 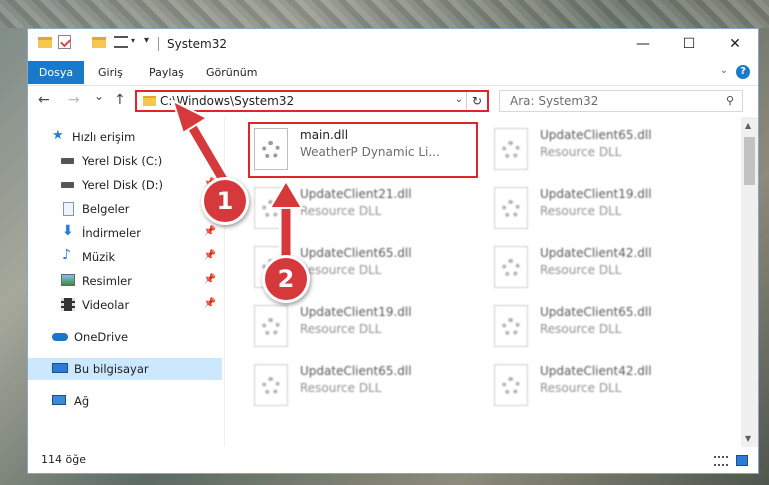 I want to click on step-badge-2: 2, so click(x=286, y=279).